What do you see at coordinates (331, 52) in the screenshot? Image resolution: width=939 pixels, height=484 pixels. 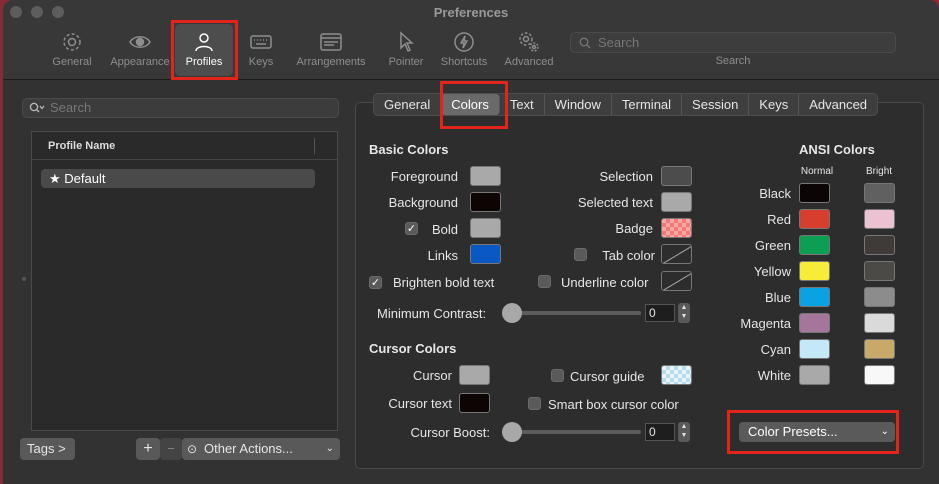 I see `toolbar-arrangements: Arrangements` at bounding box center [331, 52].